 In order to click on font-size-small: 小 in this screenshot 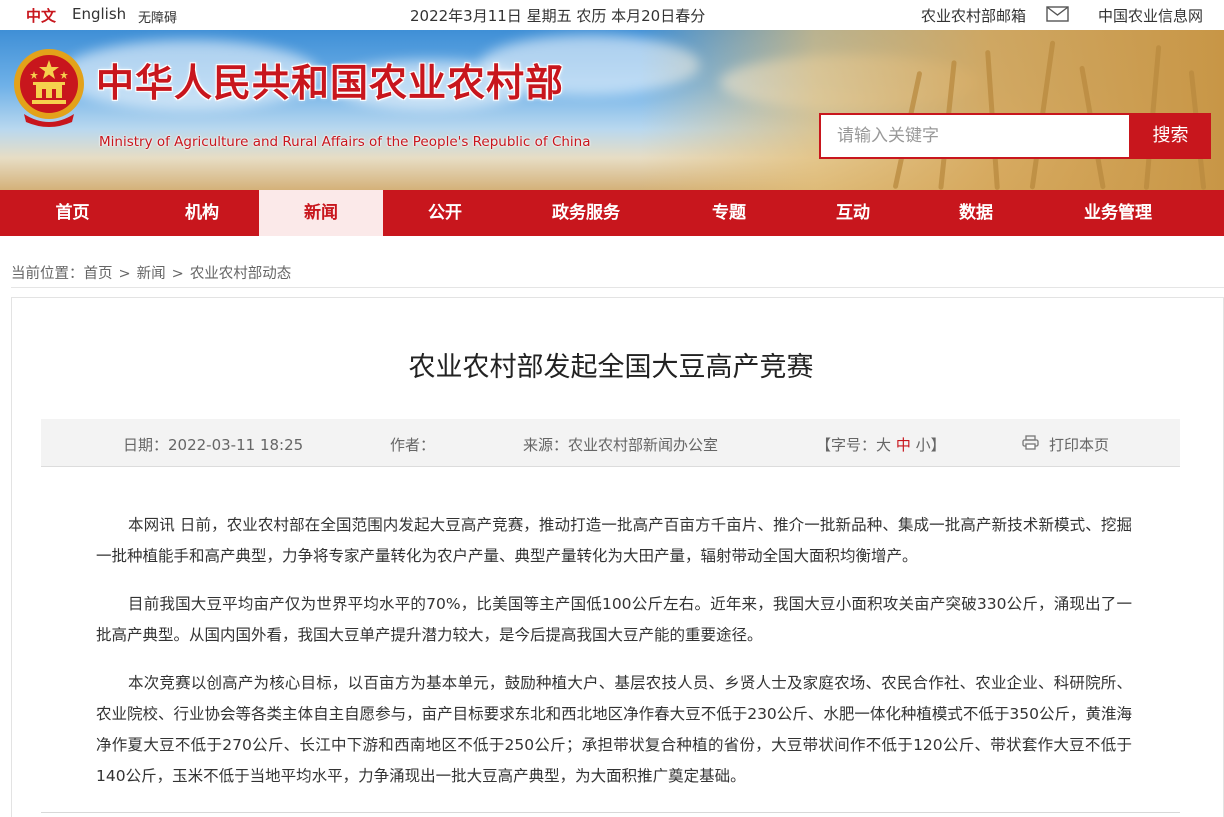, I will do `click(923, 445)`.